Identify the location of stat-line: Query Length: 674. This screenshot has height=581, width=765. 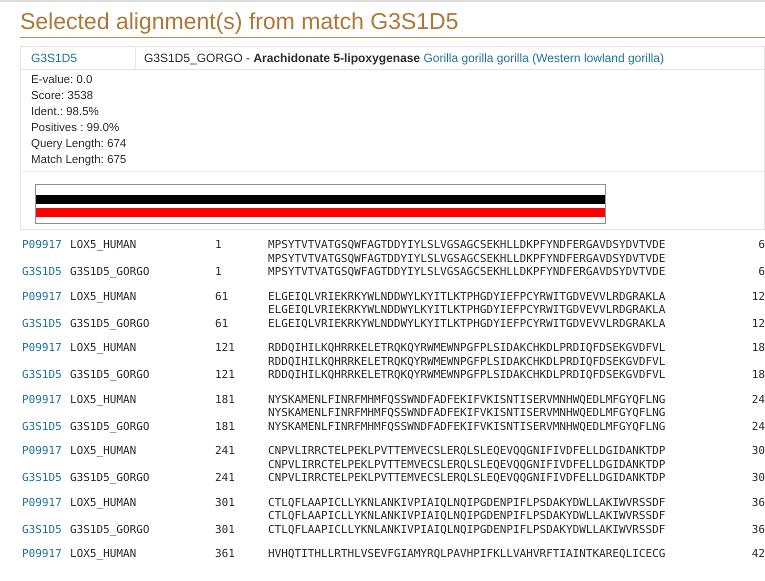
(79, 144).